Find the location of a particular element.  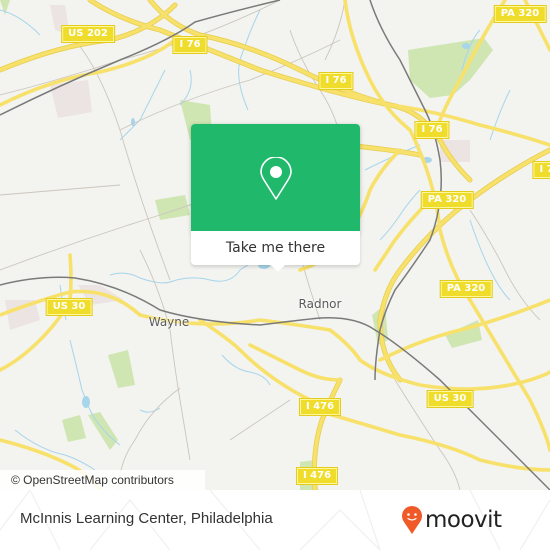

map-attribution: © OpenStreetMap contributors is located at coordinates (102, 480).